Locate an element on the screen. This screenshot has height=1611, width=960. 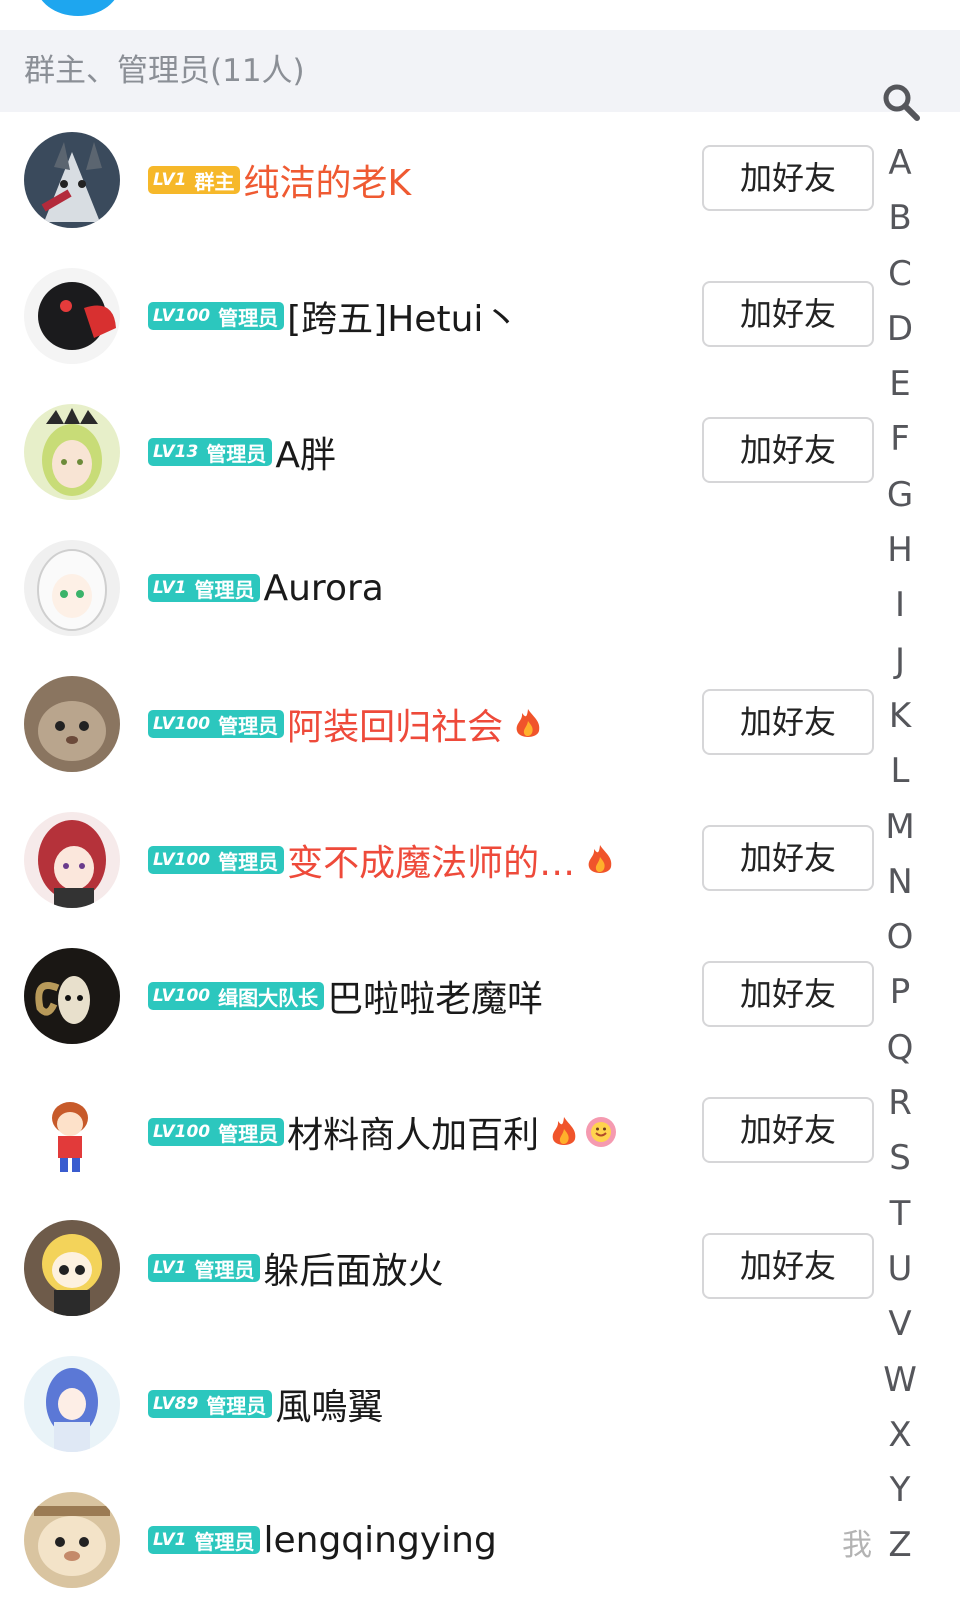
index-letter: Y is located at coordinates (900, 1490).